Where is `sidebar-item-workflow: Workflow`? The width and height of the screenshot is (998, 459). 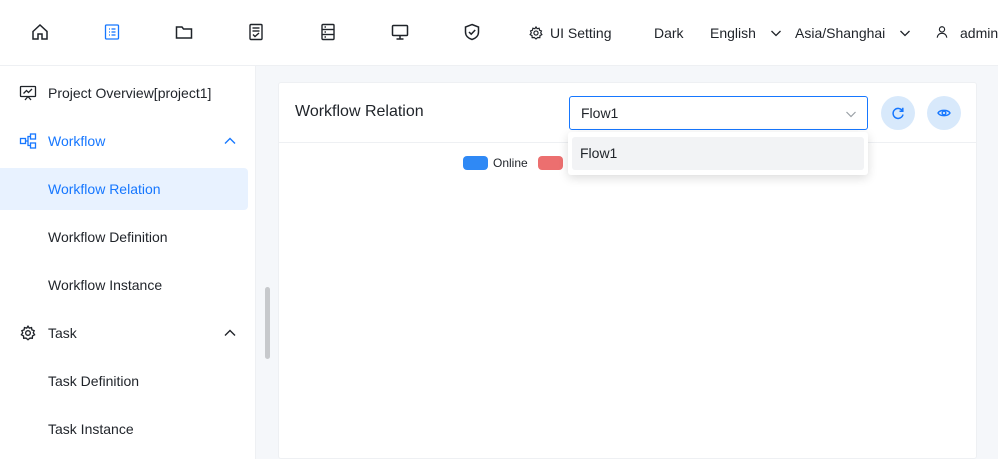 sidebar-item-workflow: Workflow is located at coordinates (124, 141).